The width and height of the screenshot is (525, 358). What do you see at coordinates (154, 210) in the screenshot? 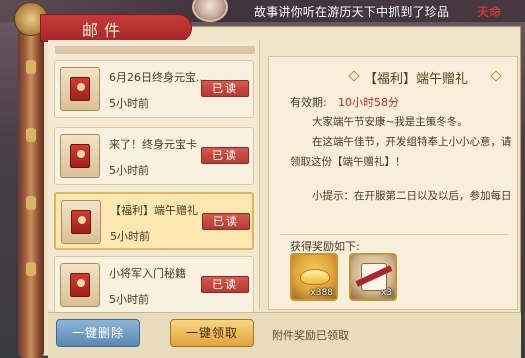
I see `mail-title: 【福利】端午赠礼` at bounding box center [154, 210].